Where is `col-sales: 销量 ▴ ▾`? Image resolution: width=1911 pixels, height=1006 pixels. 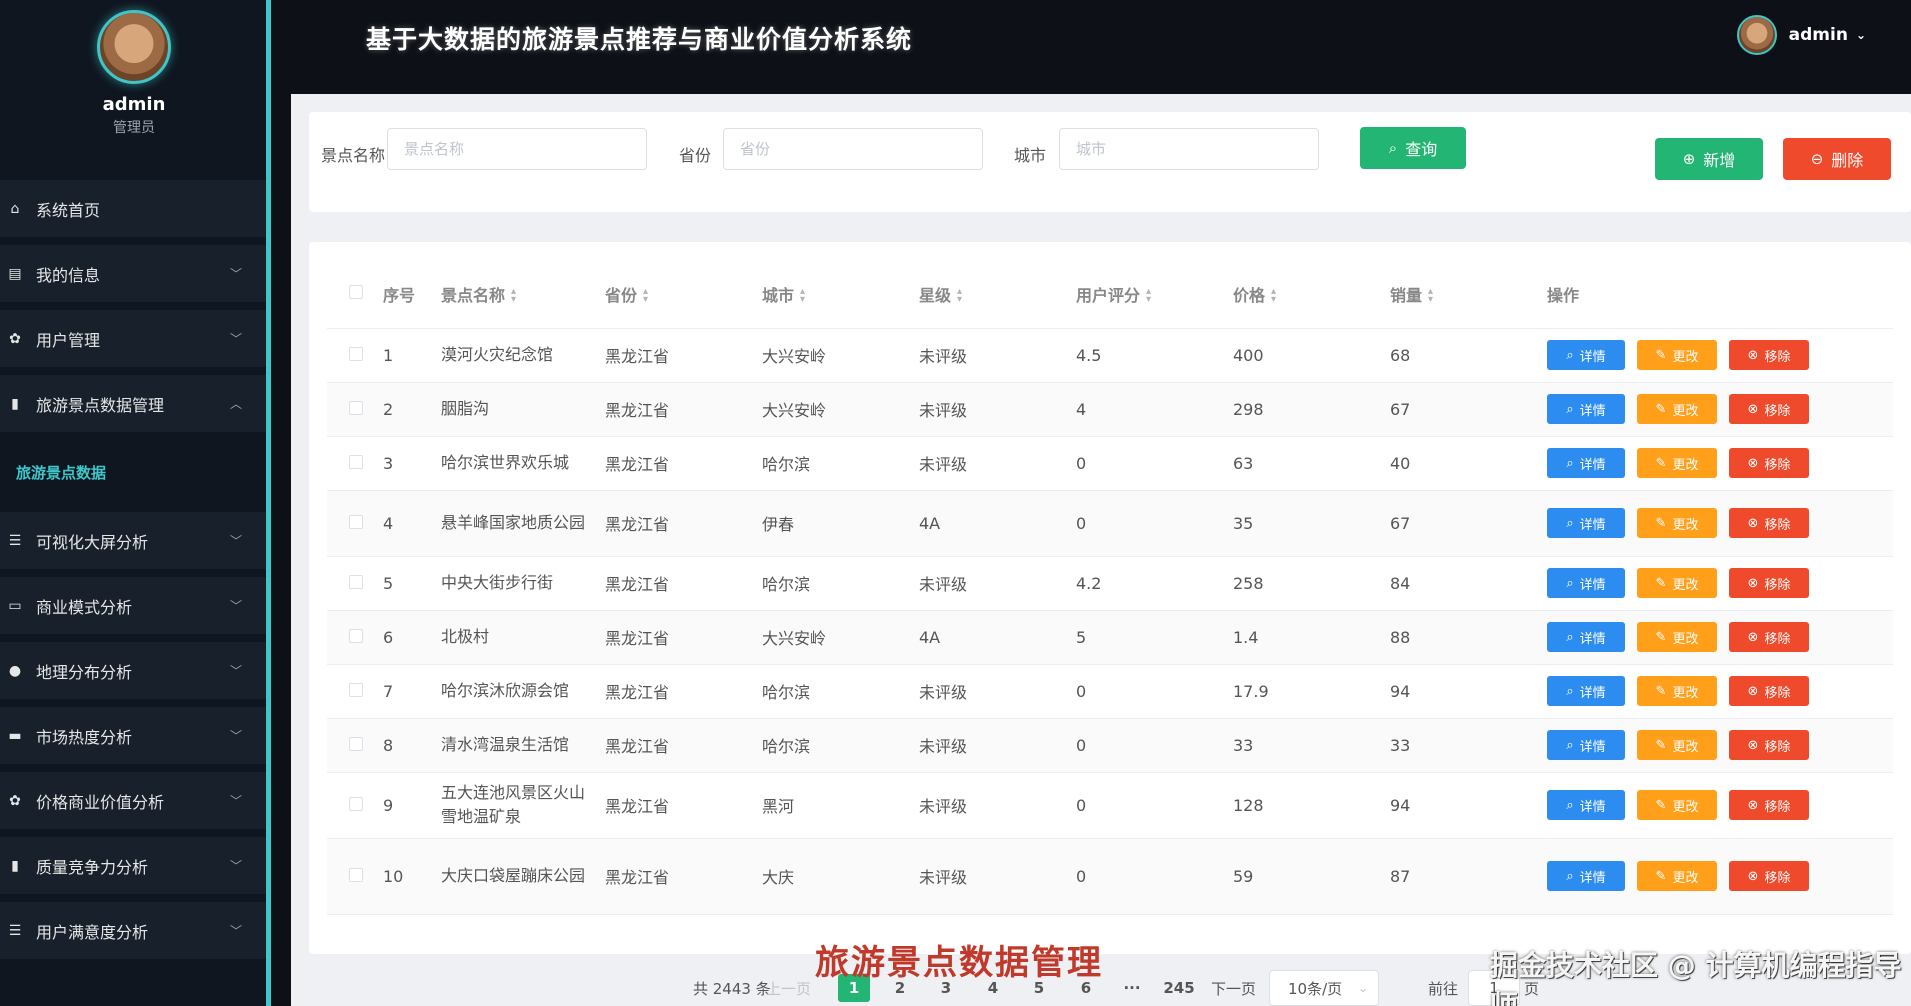
col-sales: 销量 ▴ ▾ is located at coordinates (1468, 294).